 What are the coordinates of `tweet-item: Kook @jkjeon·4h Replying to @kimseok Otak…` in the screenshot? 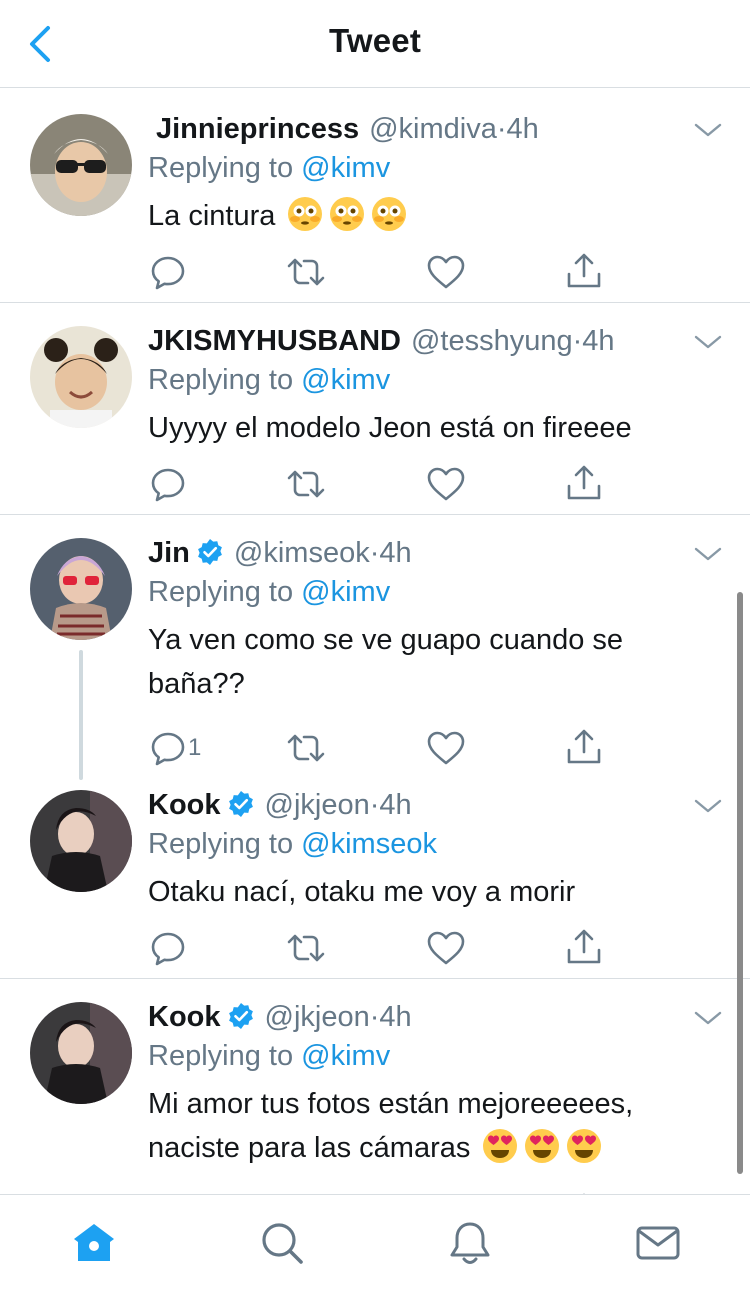 It's located at (375, 883).